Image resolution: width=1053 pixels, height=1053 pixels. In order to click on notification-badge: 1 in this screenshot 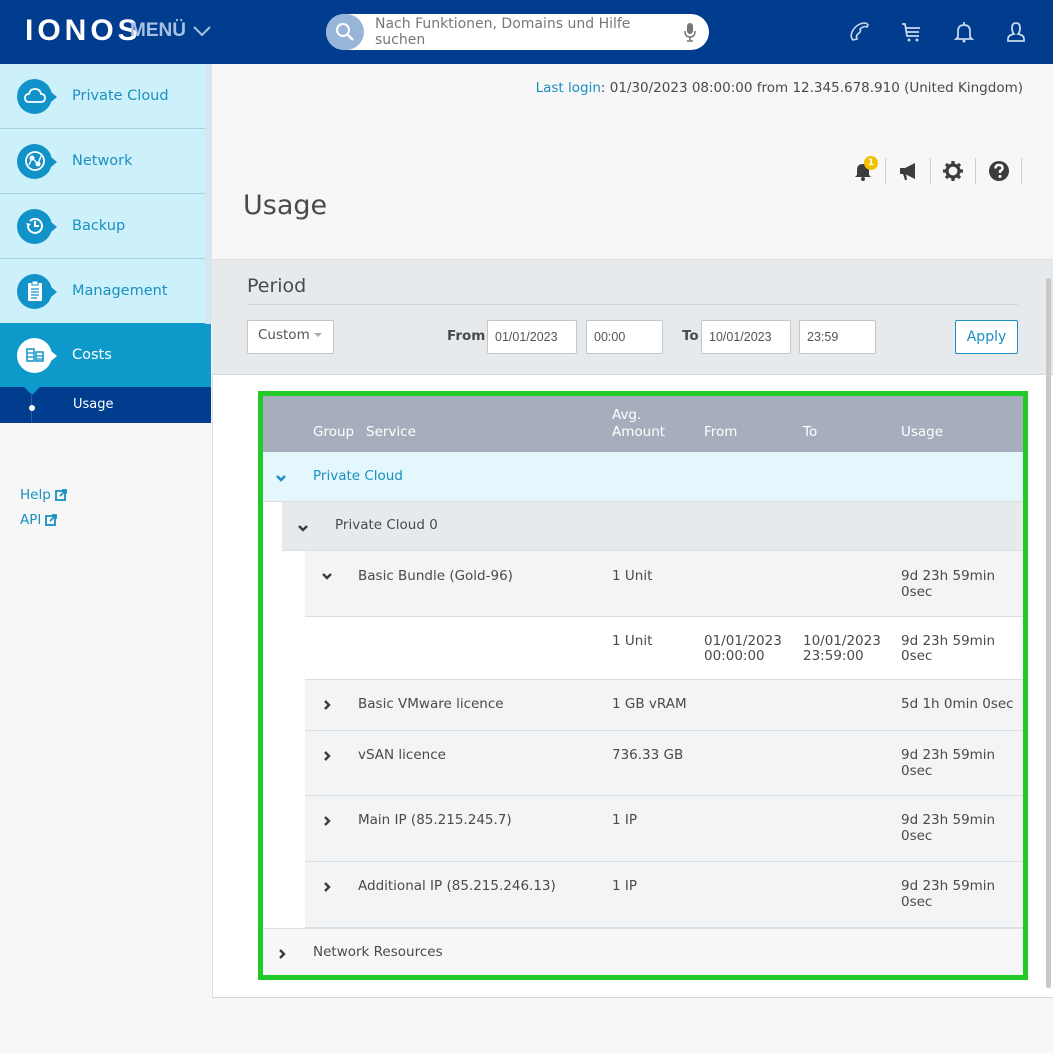, I will do `click(871, 163)`.